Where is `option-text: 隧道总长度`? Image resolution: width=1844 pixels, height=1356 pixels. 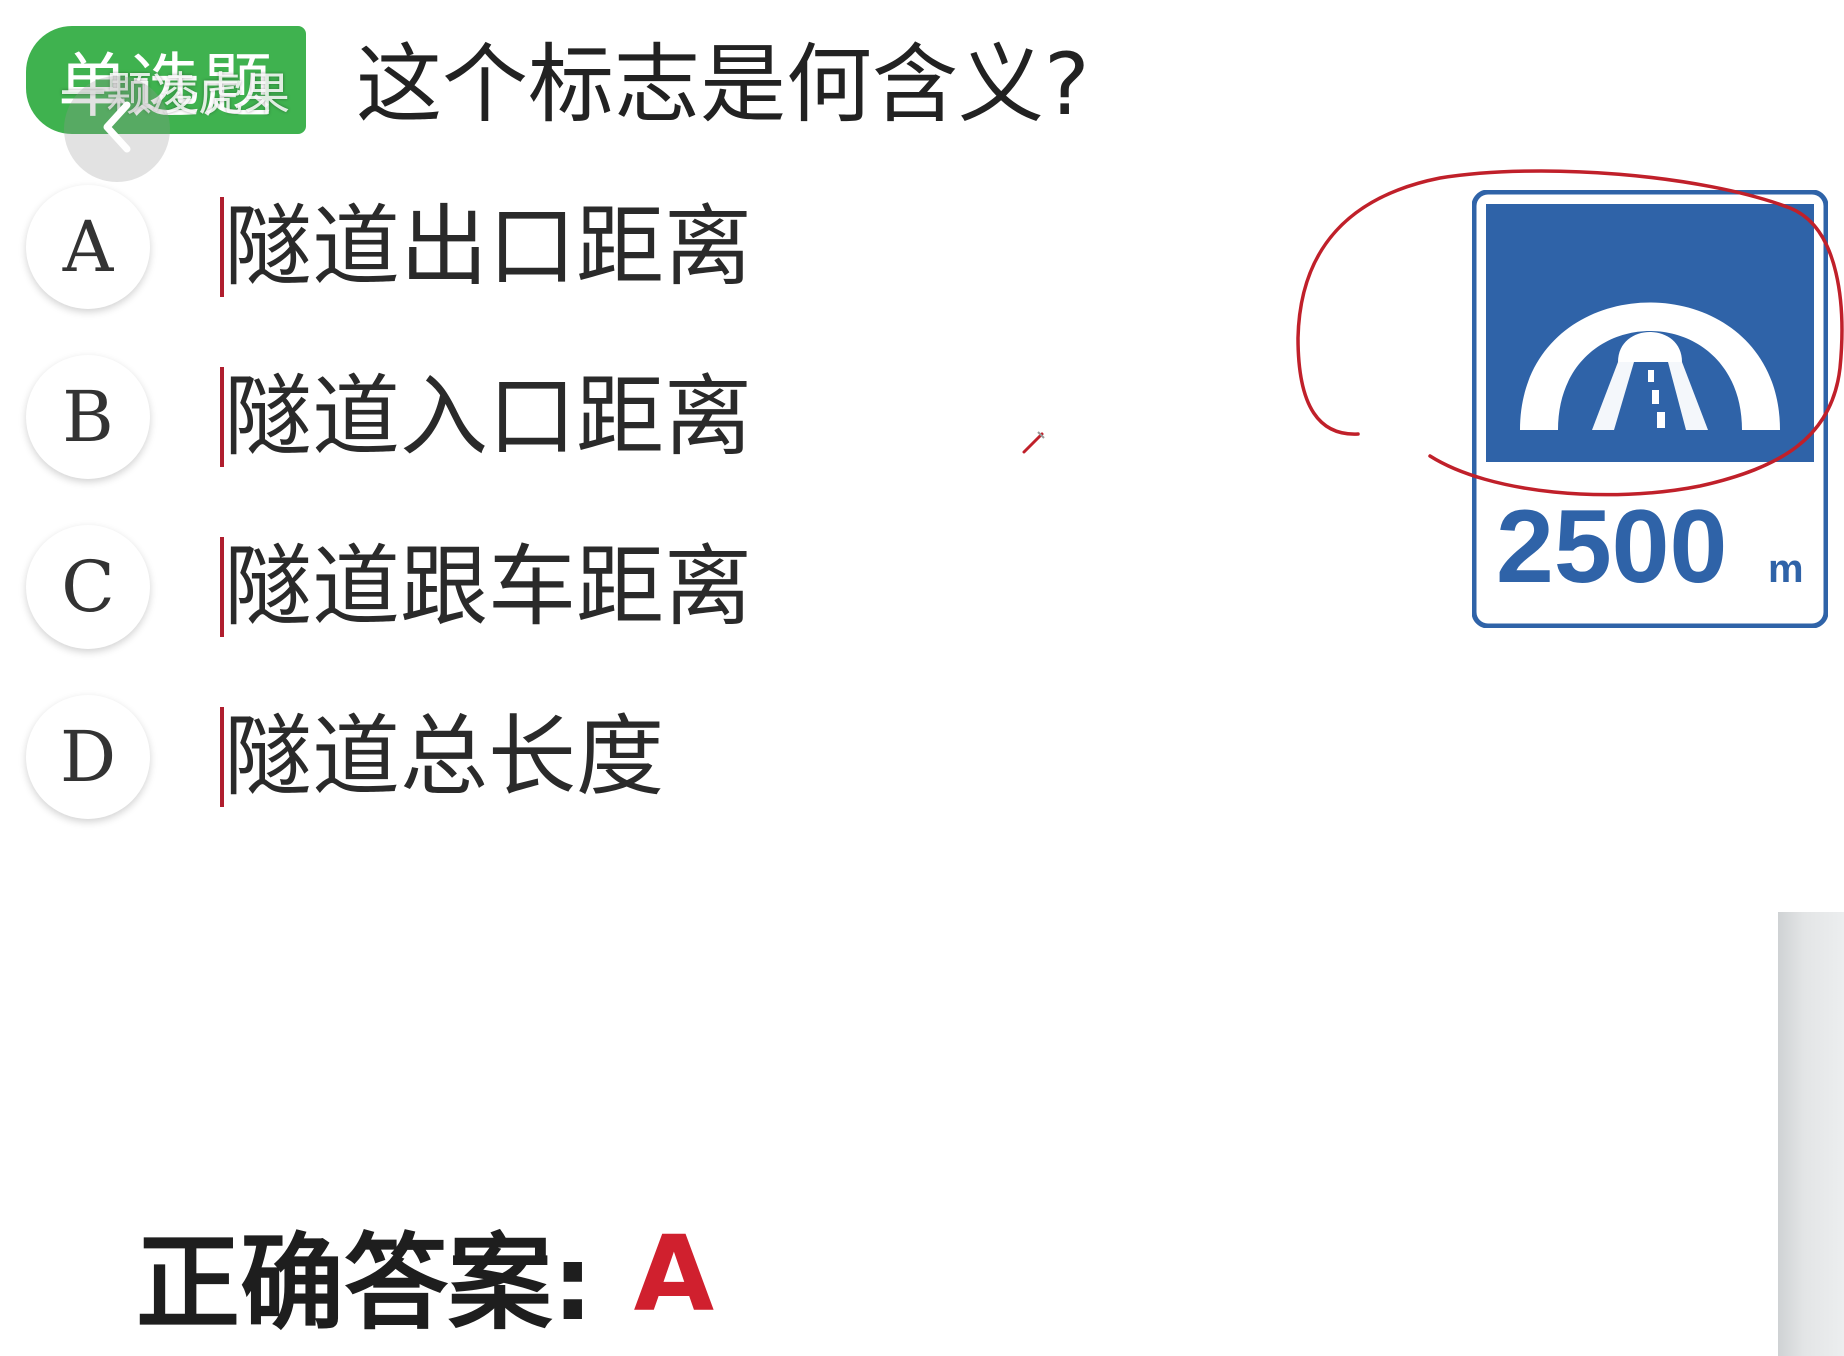
option-text: 隧道总长度 is located at coordinates (442, 757).